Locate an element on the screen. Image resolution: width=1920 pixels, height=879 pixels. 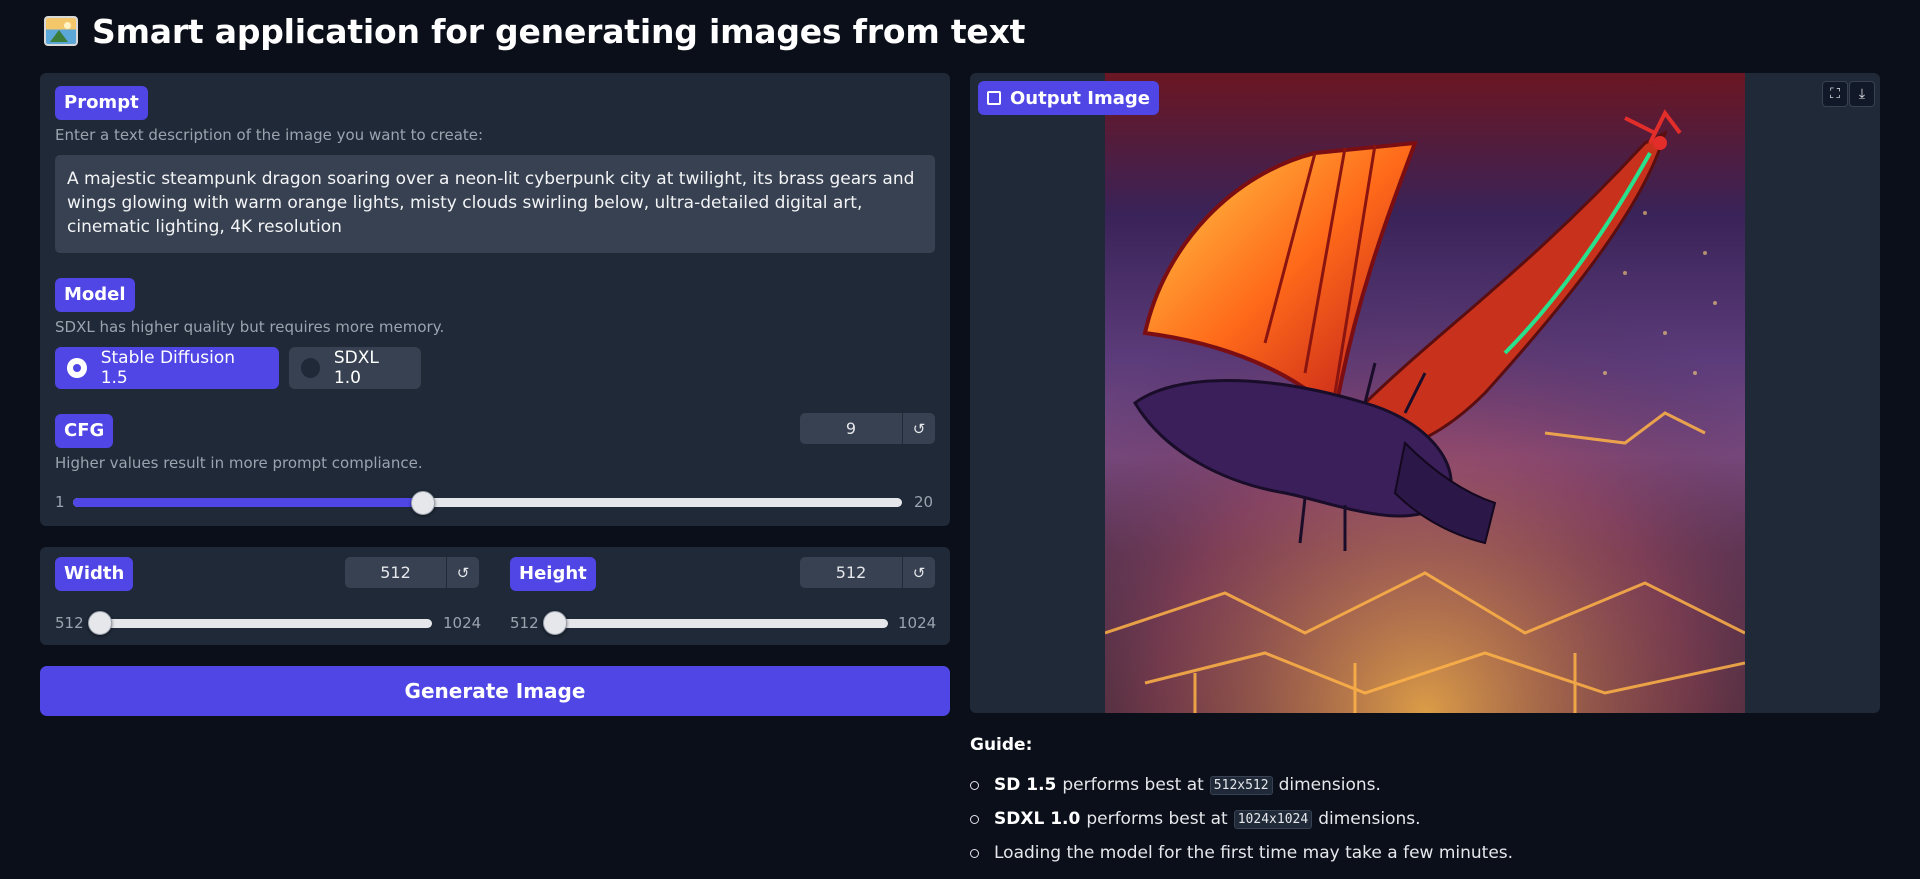
prompt-label: Prompt is located at coordinates (101, 103).